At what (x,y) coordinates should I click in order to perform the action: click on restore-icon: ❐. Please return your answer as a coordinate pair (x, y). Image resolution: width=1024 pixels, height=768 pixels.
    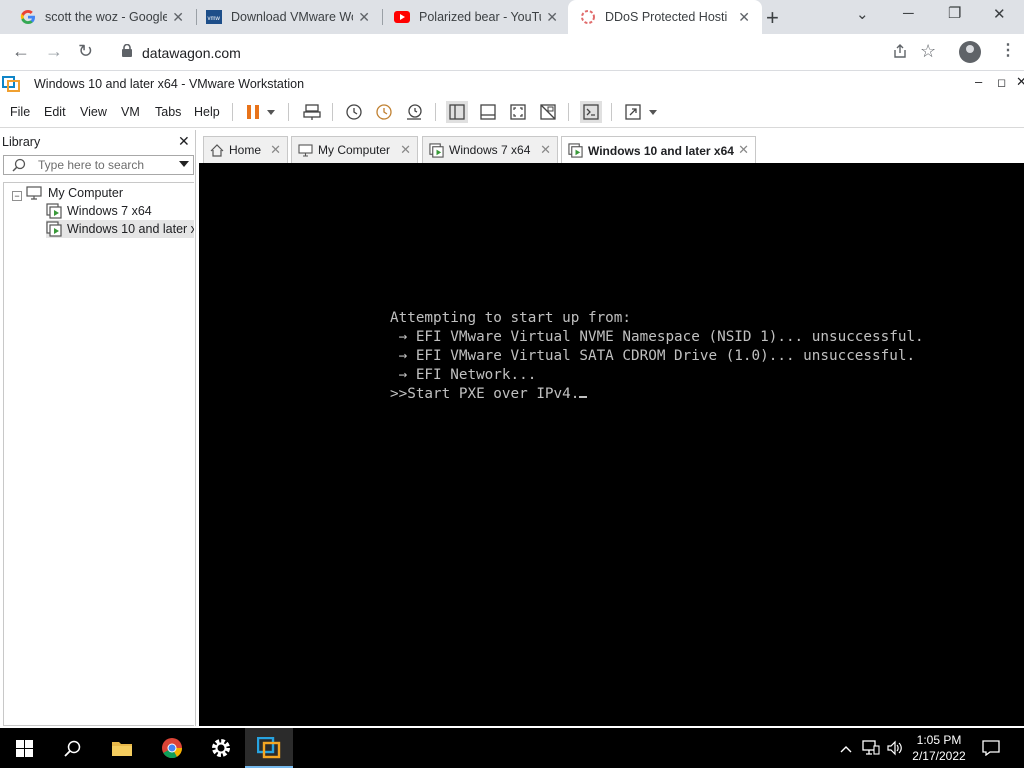
    Looking at the image, I should click on (954, 13).